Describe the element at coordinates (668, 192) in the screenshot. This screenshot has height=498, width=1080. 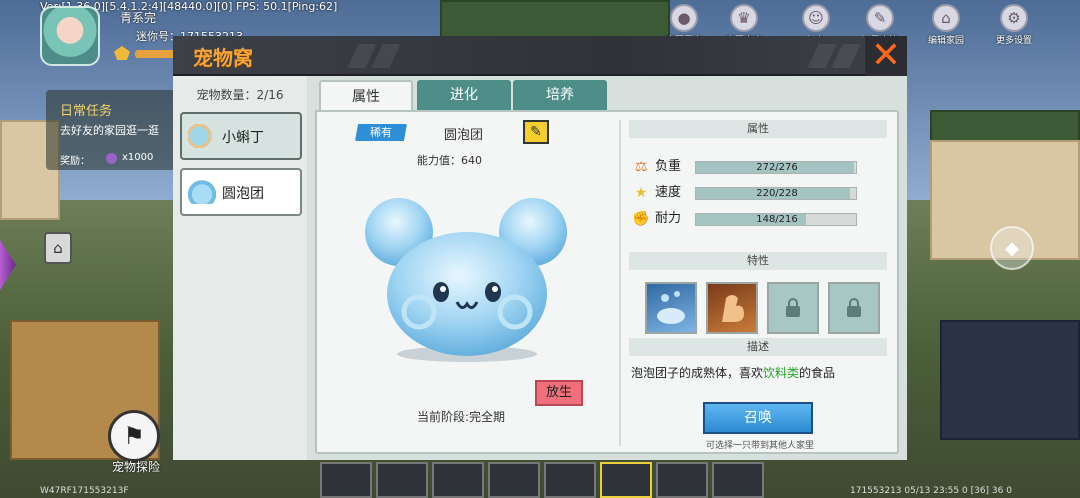
I see `stat-label: 速度` at that location.